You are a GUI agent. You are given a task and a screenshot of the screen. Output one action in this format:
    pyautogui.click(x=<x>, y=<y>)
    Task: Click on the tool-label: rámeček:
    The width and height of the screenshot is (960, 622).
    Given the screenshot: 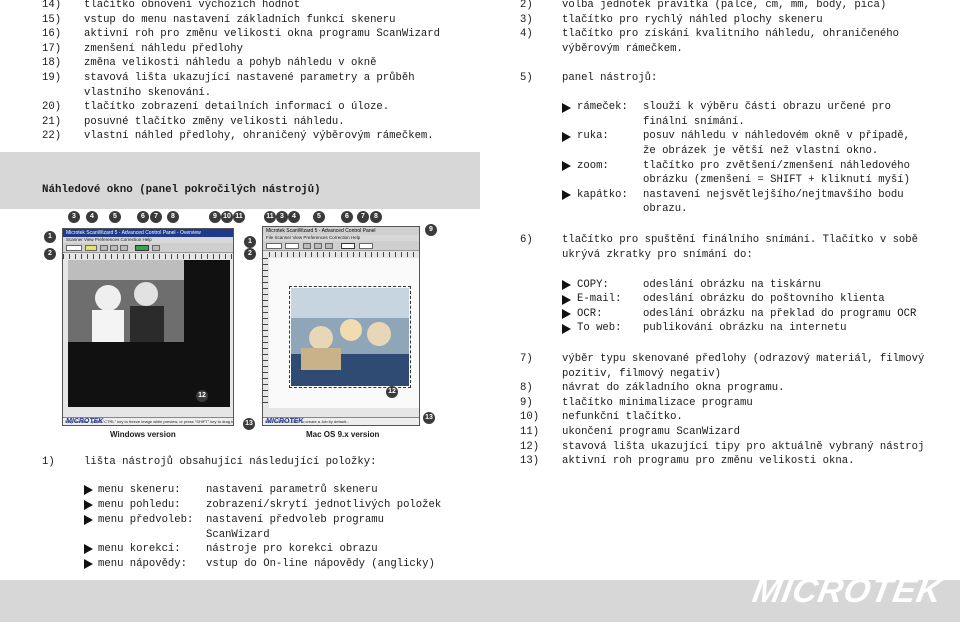 What is the action you would take?
    pyautogui.click(x=602, y=107)
    